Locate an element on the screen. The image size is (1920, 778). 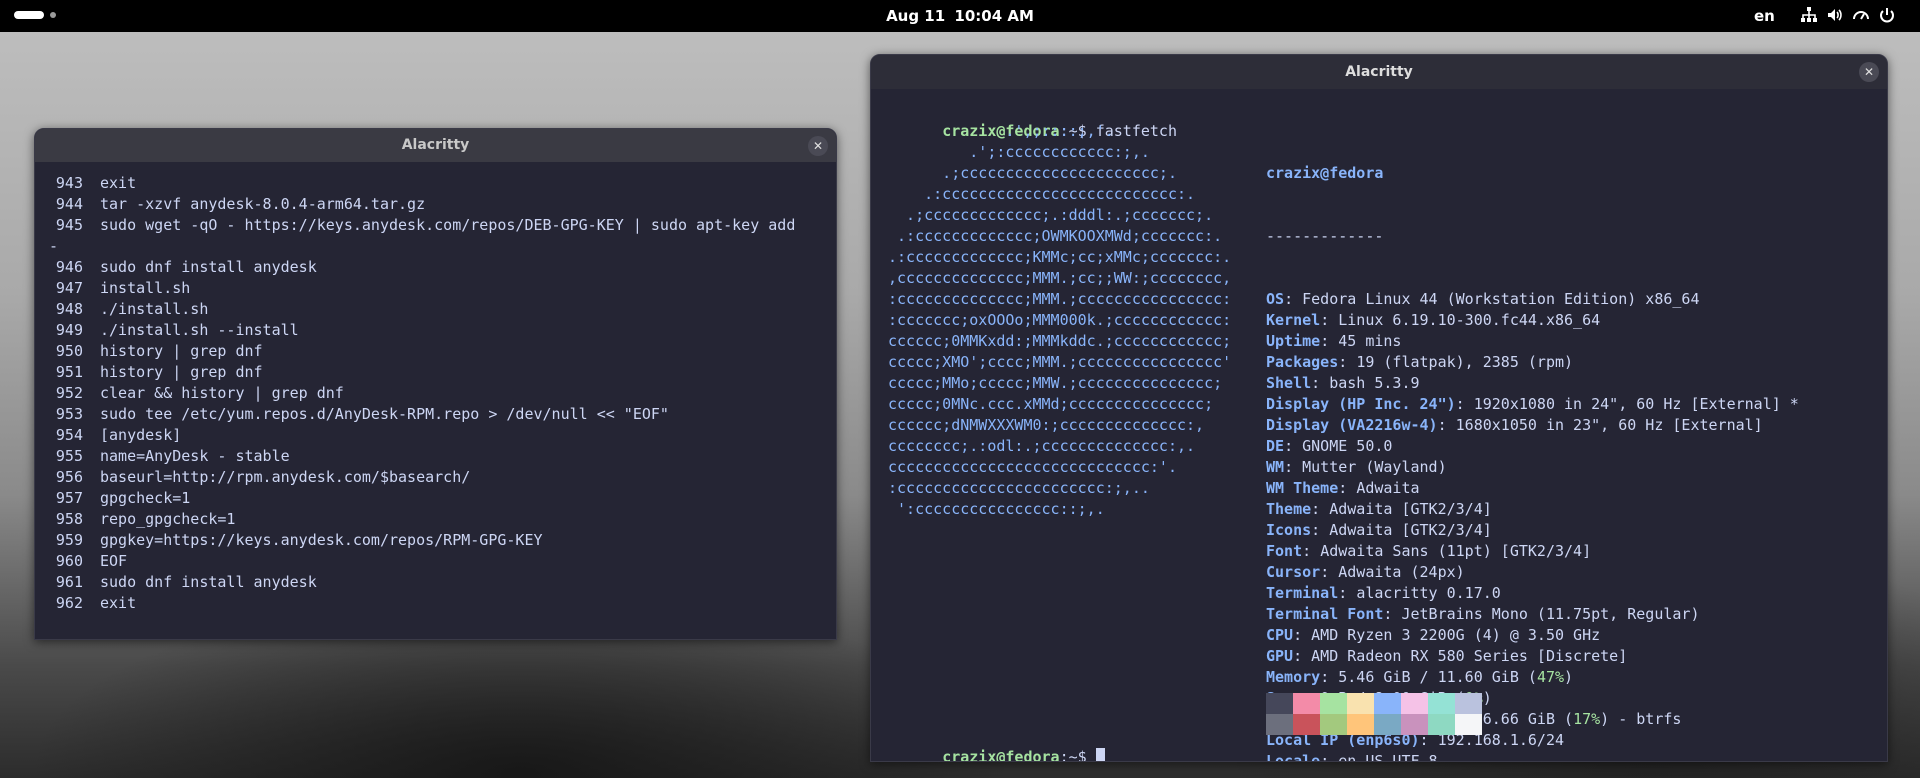
info-value: Mutter (Wayland) is located at coordinates (1374, 467).